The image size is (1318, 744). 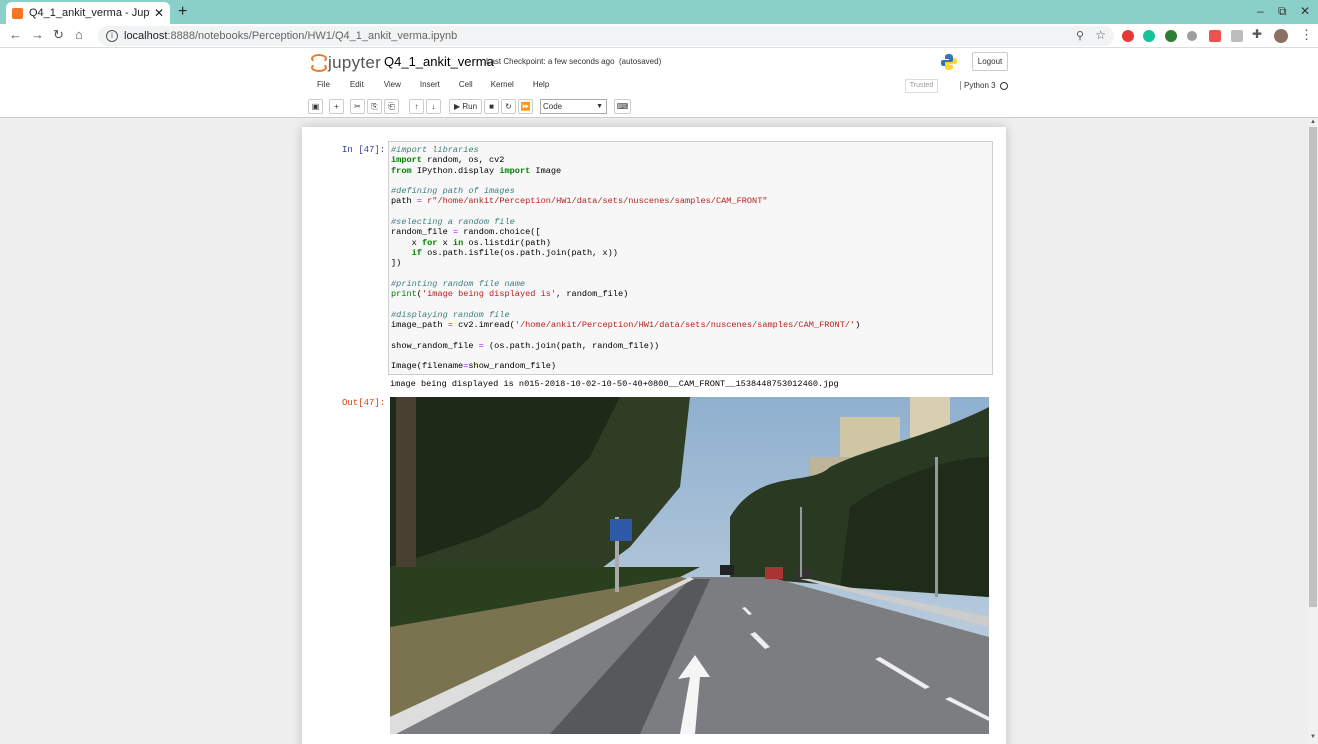 What do you see at coordinates (182, 12) in the screenshot?
I see `new-tab-button: +` at bounding box center [182, 12].